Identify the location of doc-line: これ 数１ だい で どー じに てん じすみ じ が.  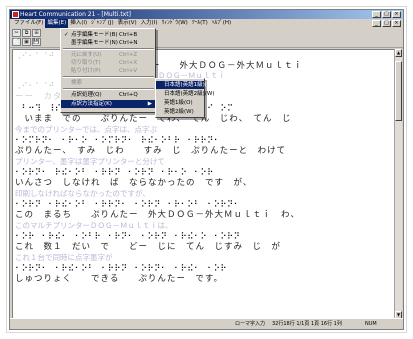
(148, 247).